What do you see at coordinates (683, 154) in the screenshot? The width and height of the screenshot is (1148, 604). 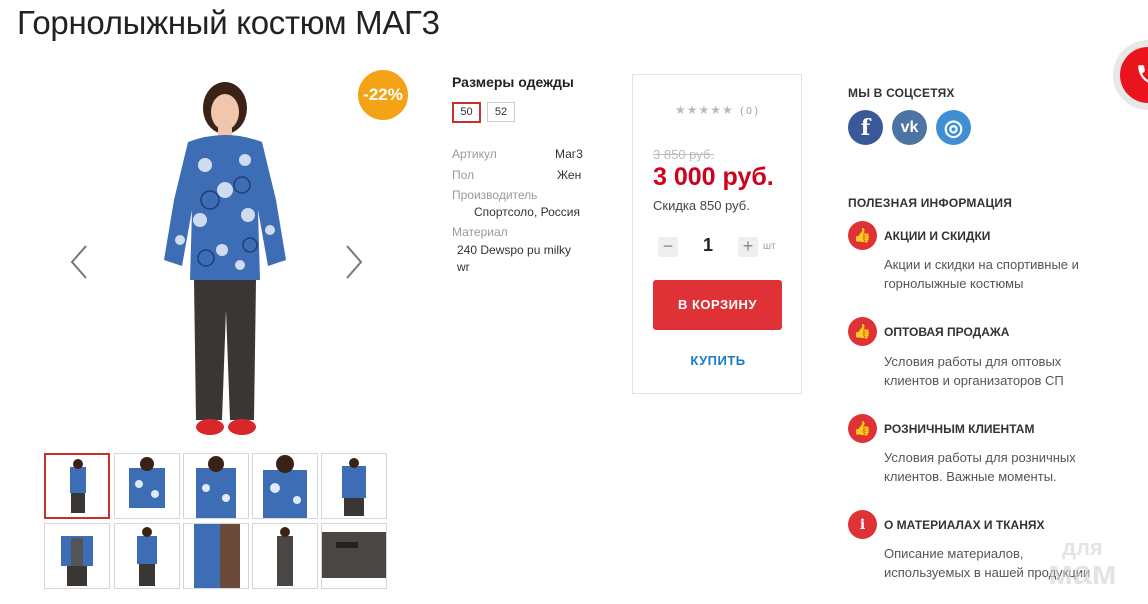 I see `old-price: 3 850 руб.` at bounding box center [683, 154].